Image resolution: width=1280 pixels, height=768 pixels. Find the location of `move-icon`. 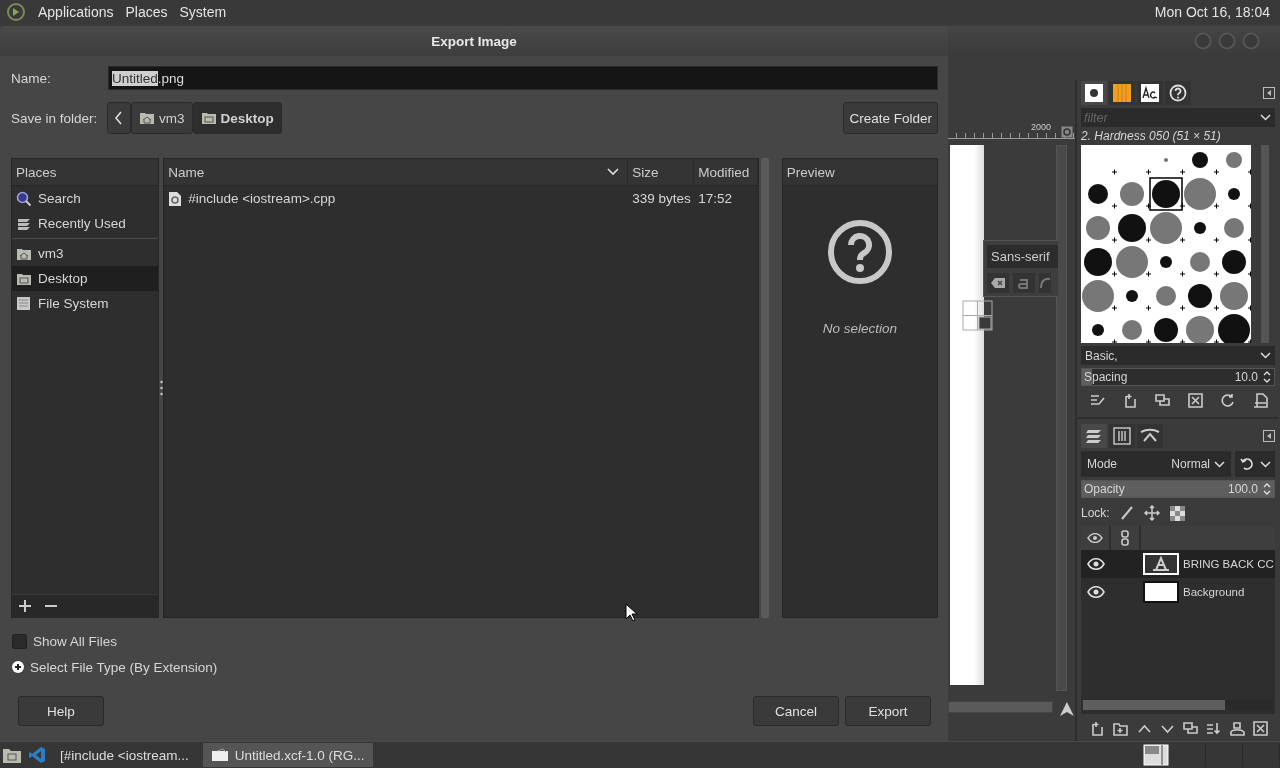

move-icon is located at coordinates (1151, 513).